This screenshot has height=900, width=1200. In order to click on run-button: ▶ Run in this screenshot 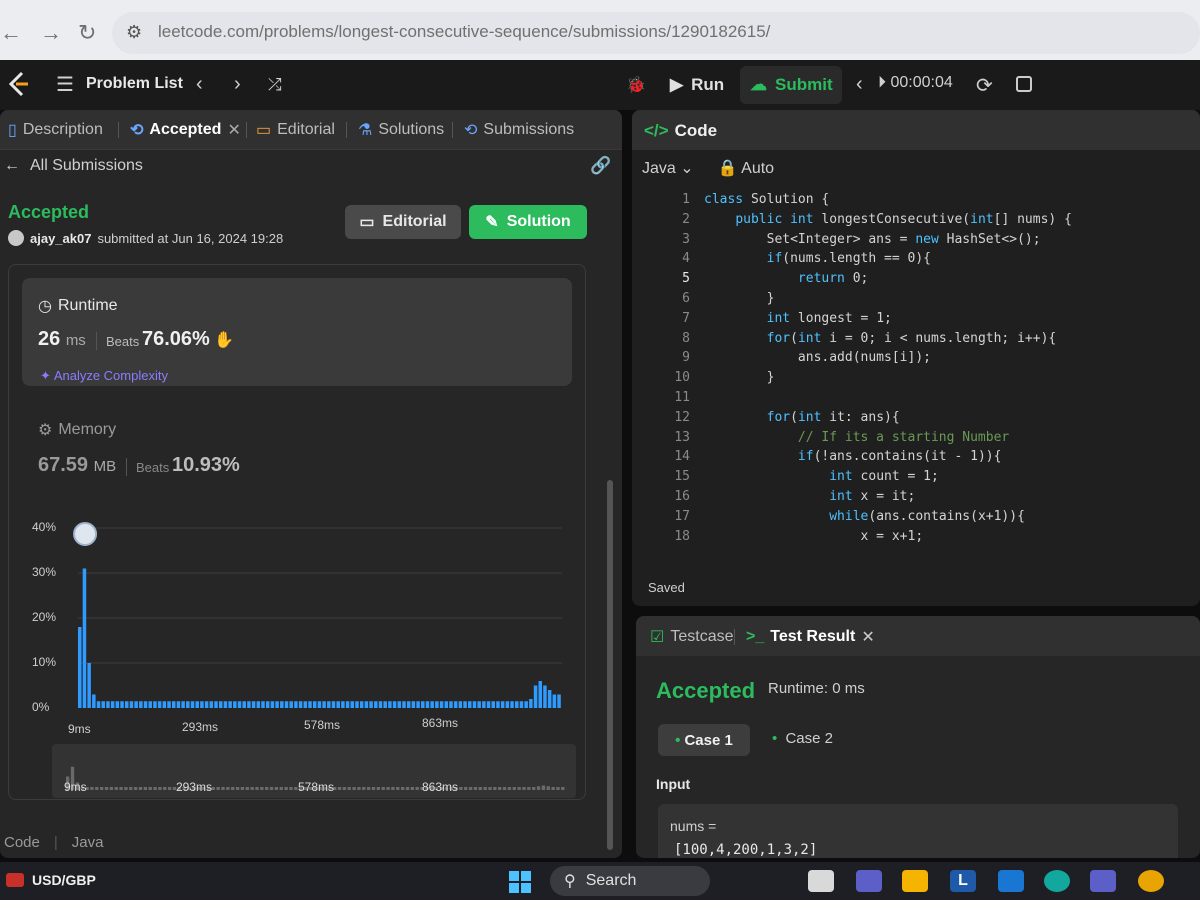, I will do `click(698, 85)`.